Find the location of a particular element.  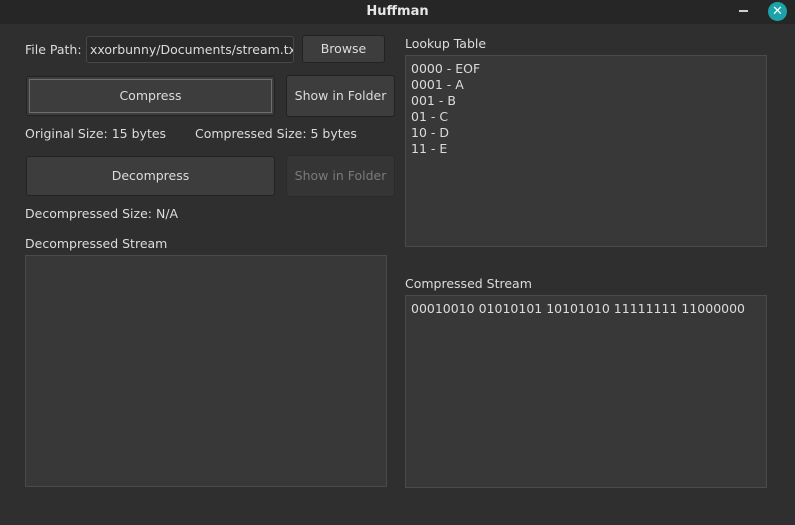

file-path-input: xxorbunny/Documents/stream.txt is located at coordinates (190, 49).